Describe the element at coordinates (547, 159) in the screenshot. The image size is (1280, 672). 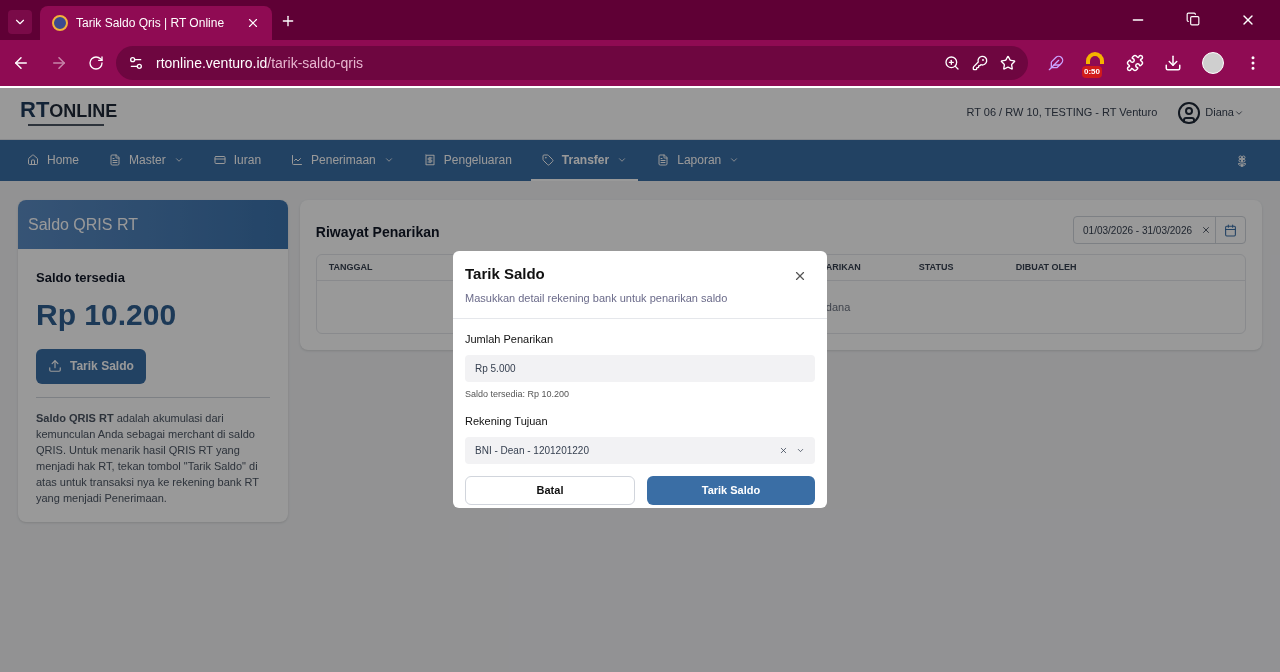
I see `tag-icon` at that location.